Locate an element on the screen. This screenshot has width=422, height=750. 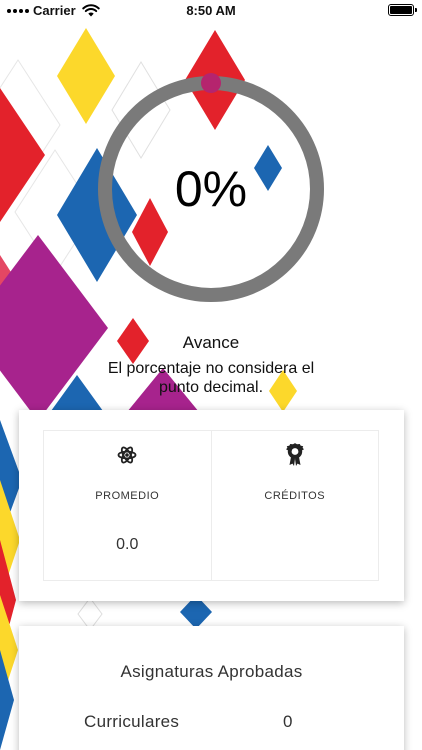
stat-average-label: PROMEDIO is located at coordinates (127, 496).